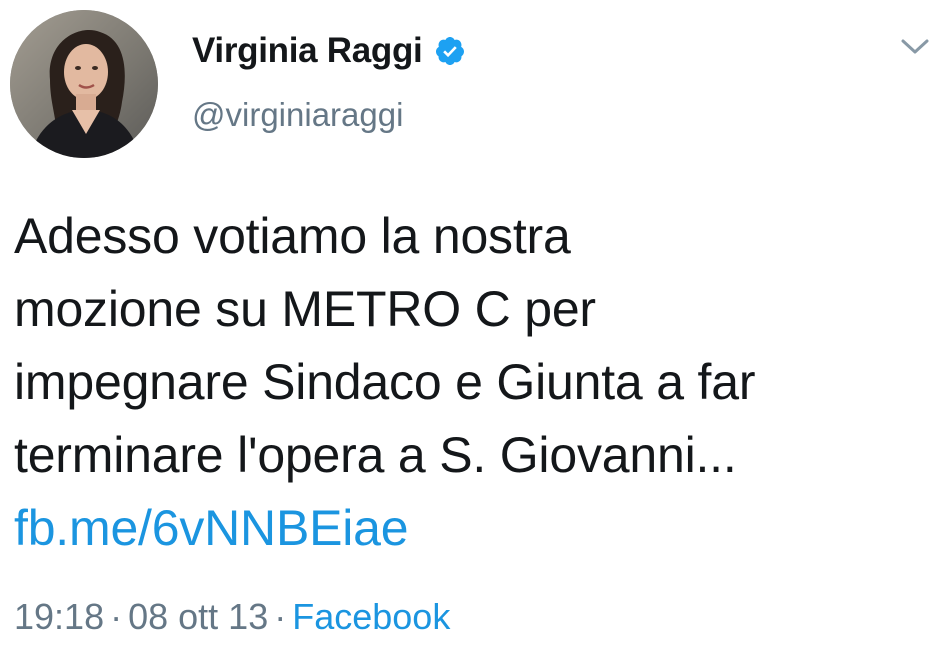  Describe the element at coordinates (469, 528) in the screenshot. I see `tweet-link: fb.me/6vNNBEiae` at that location.